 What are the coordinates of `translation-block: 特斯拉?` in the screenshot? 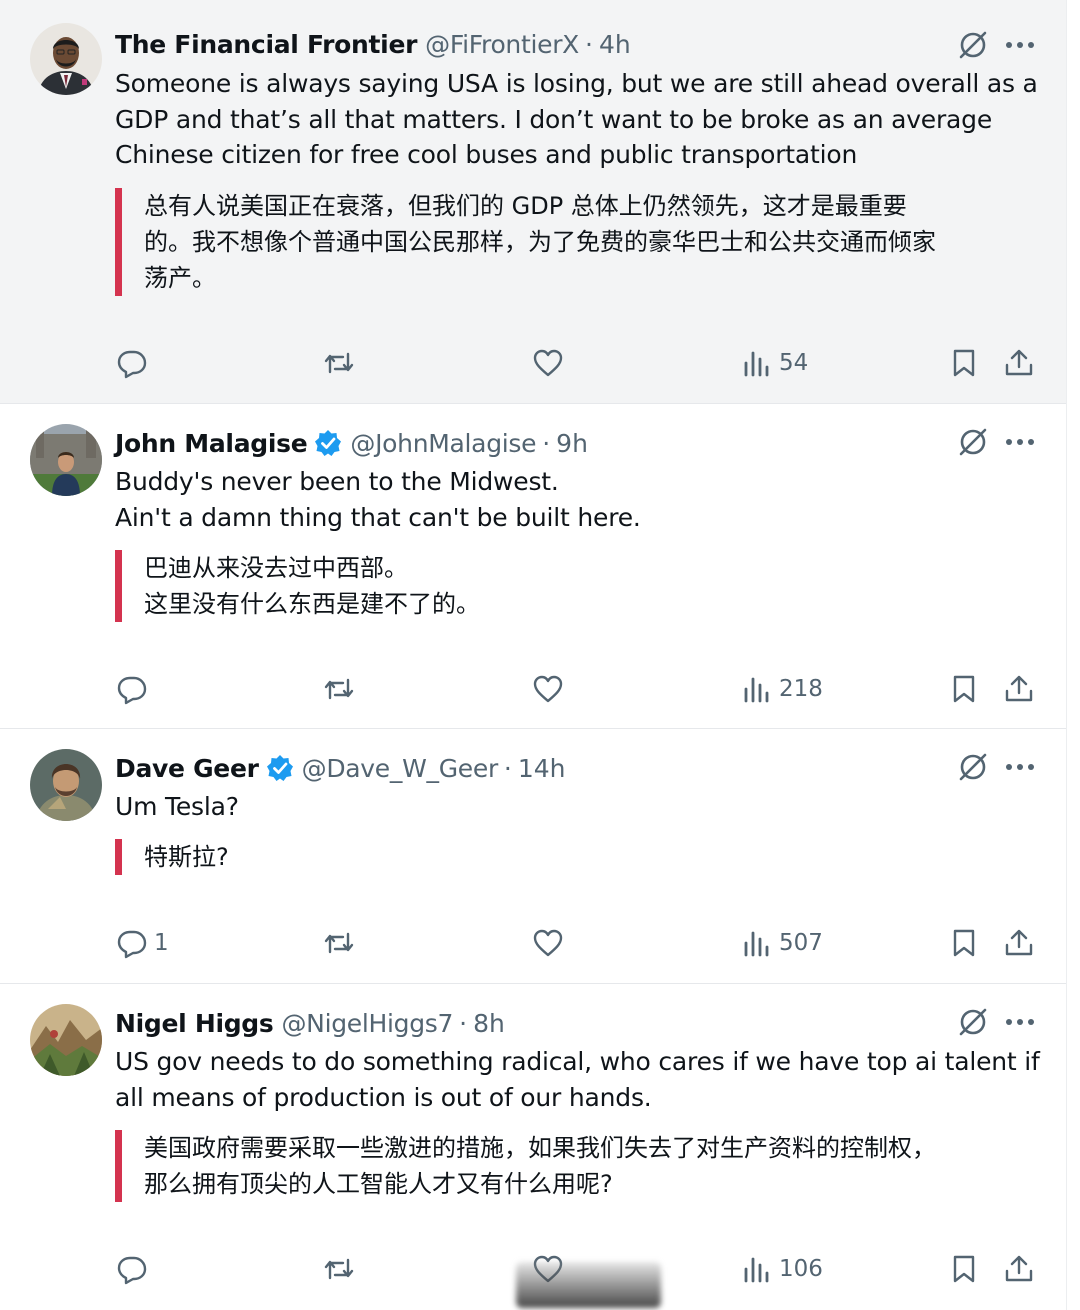 It's located at (580, 857).